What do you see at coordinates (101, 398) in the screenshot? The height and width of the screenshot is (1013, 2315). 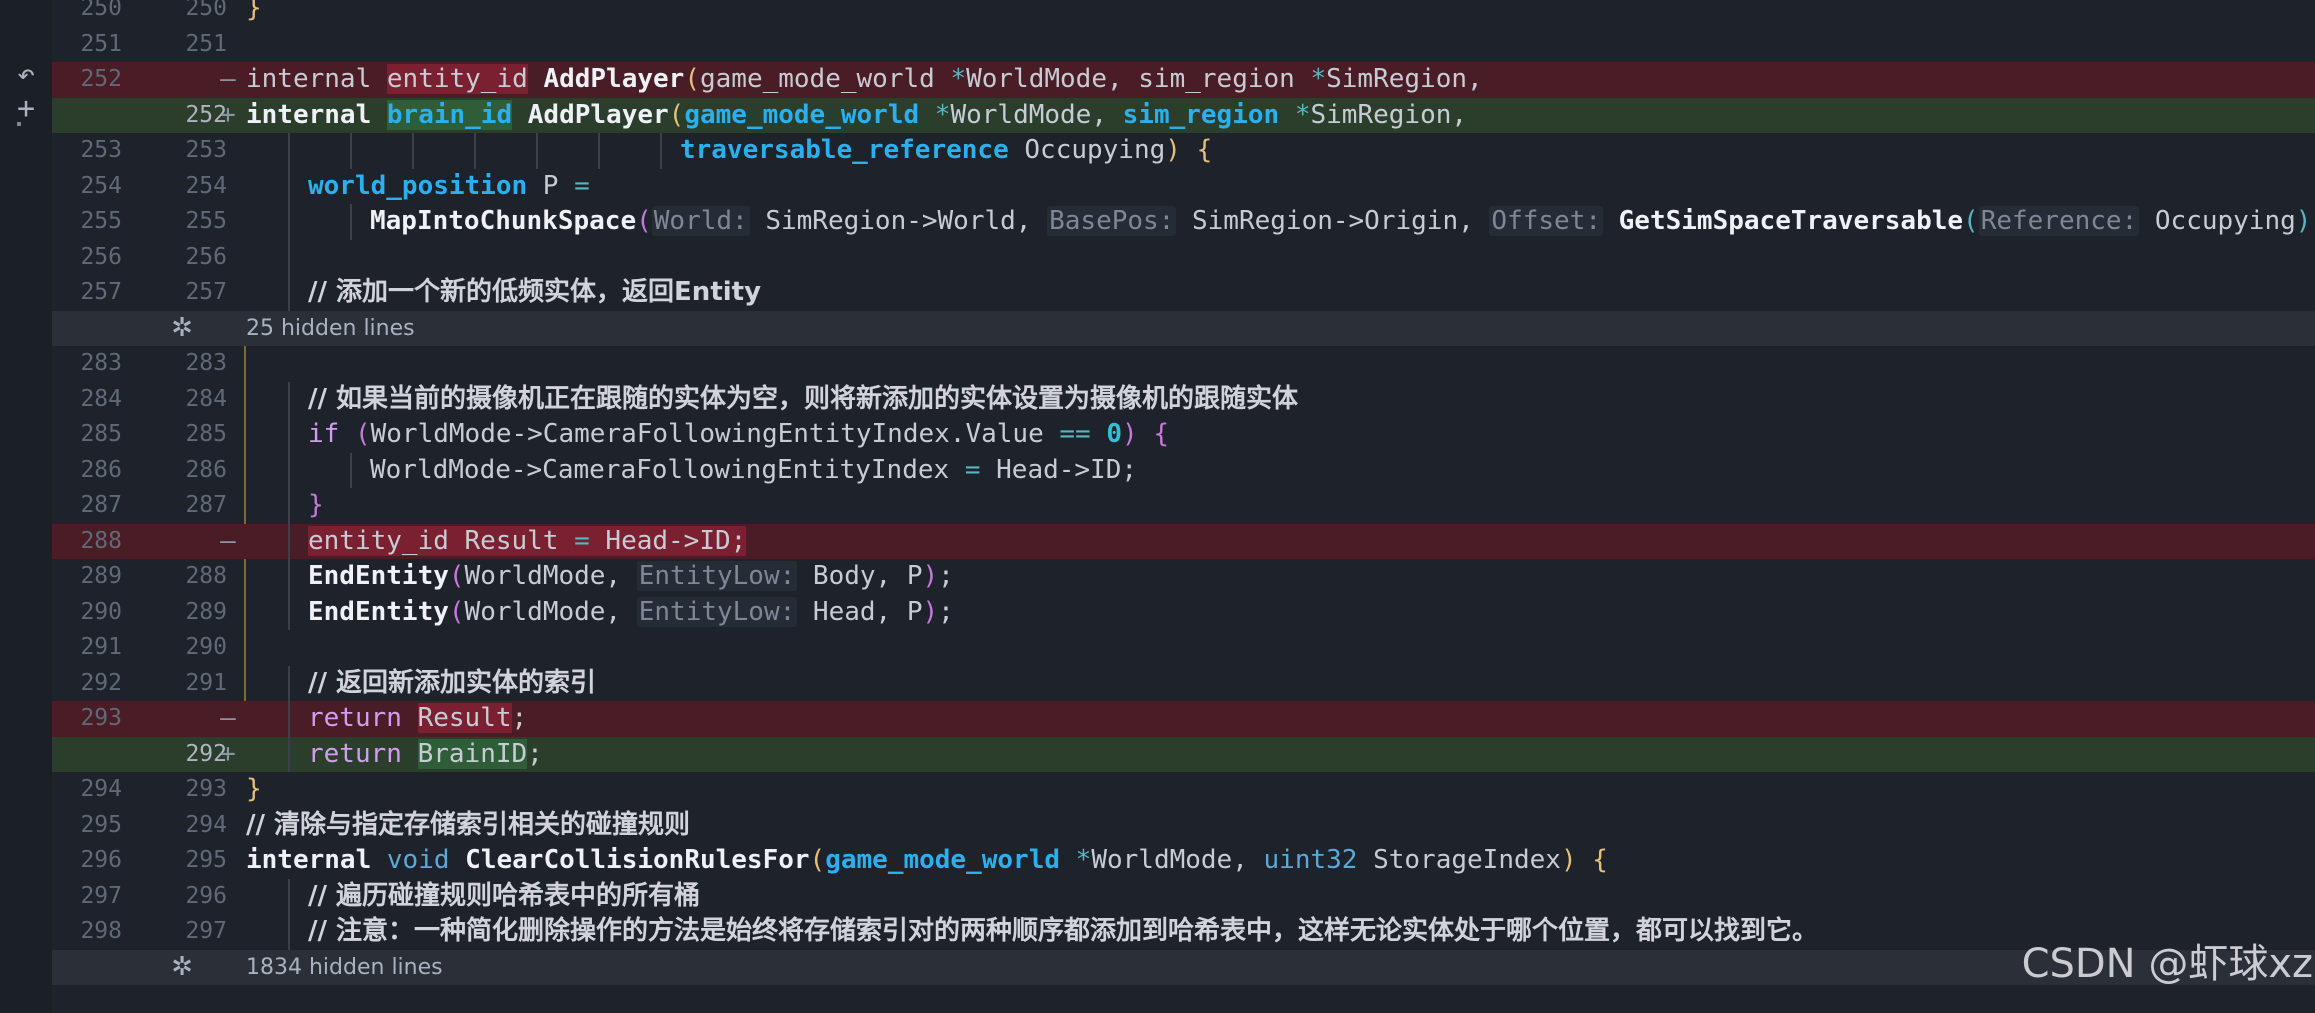 I see `old-line-number: 284` at bounding box center [101, 398].